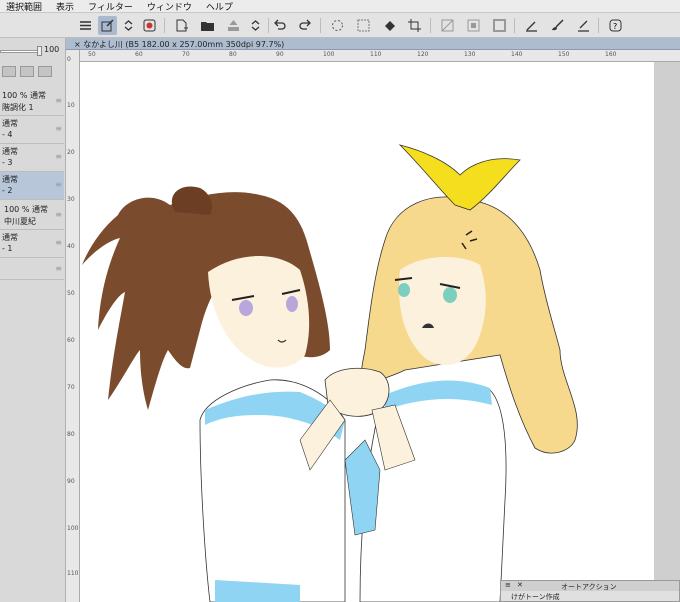 This screenshot has width=680, height=602. Describe the element at coordinates (181, 25) in the screenshot. I see `new-file-icon` at that location.